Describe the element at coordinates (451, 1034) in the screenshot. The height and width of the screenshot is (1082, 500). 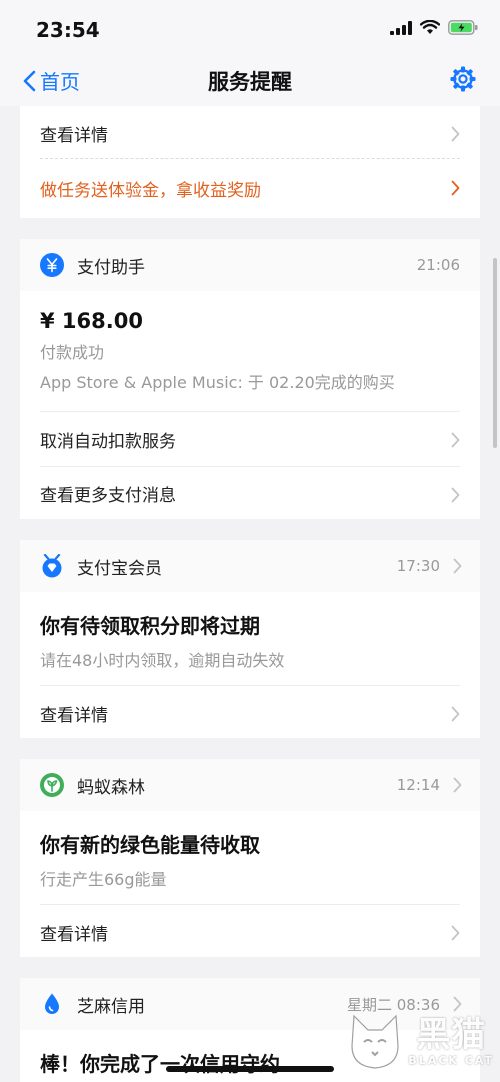
I see `watermark-cn: 黑猫` at that location.